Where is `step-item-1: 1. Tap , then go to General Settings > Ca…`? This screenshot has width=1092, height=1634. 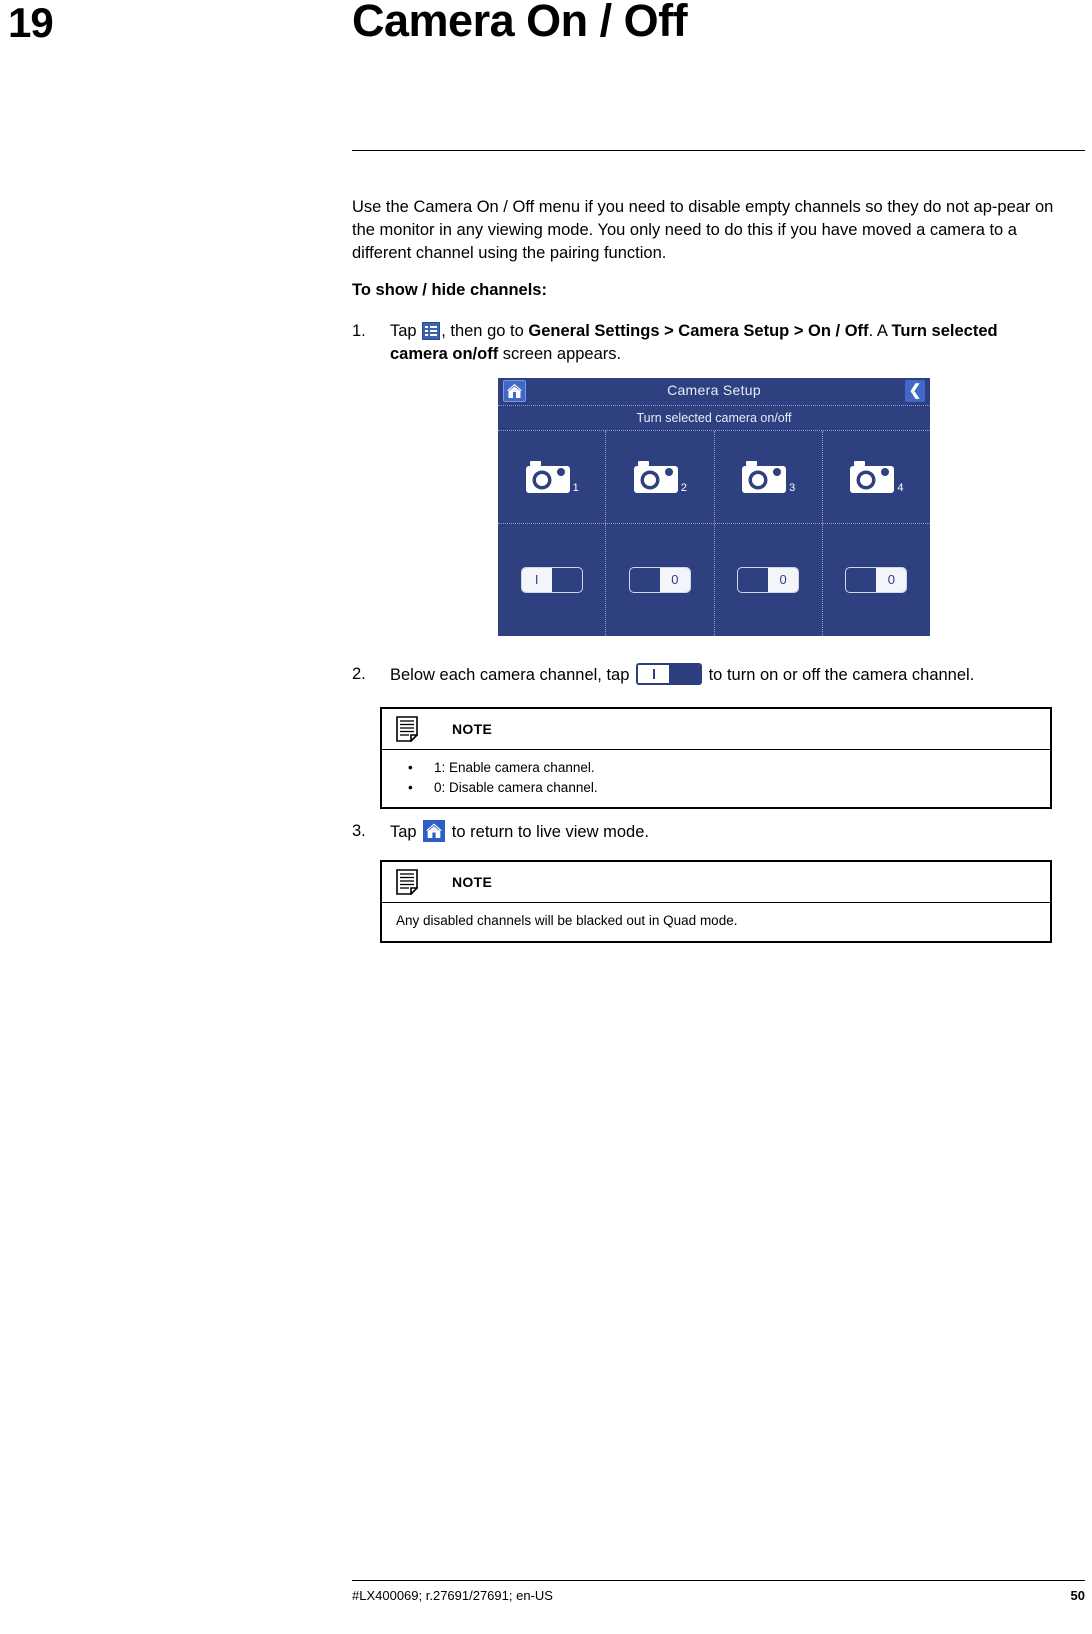
step-item-1: 1. Tap , then go to General Settings > Ca… is located at coordinates (702, 343).